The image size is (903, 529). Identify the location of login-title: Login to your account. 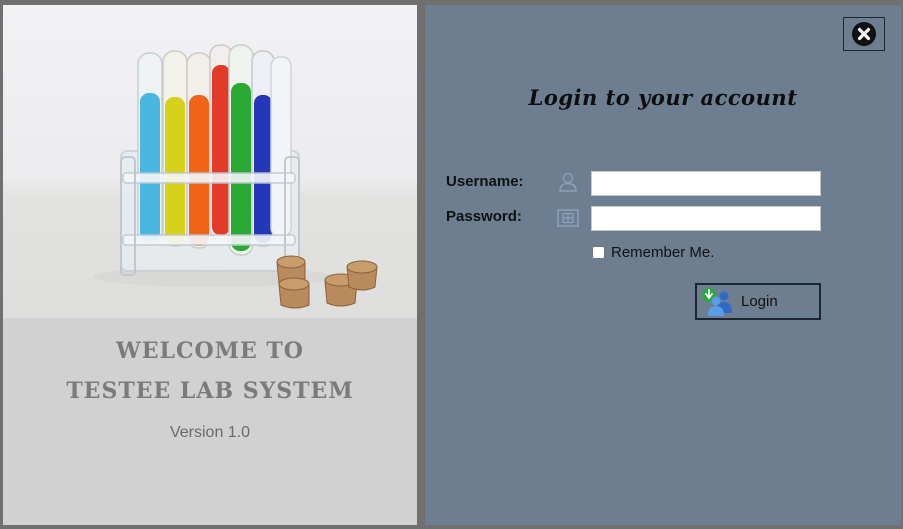
(663, 97).